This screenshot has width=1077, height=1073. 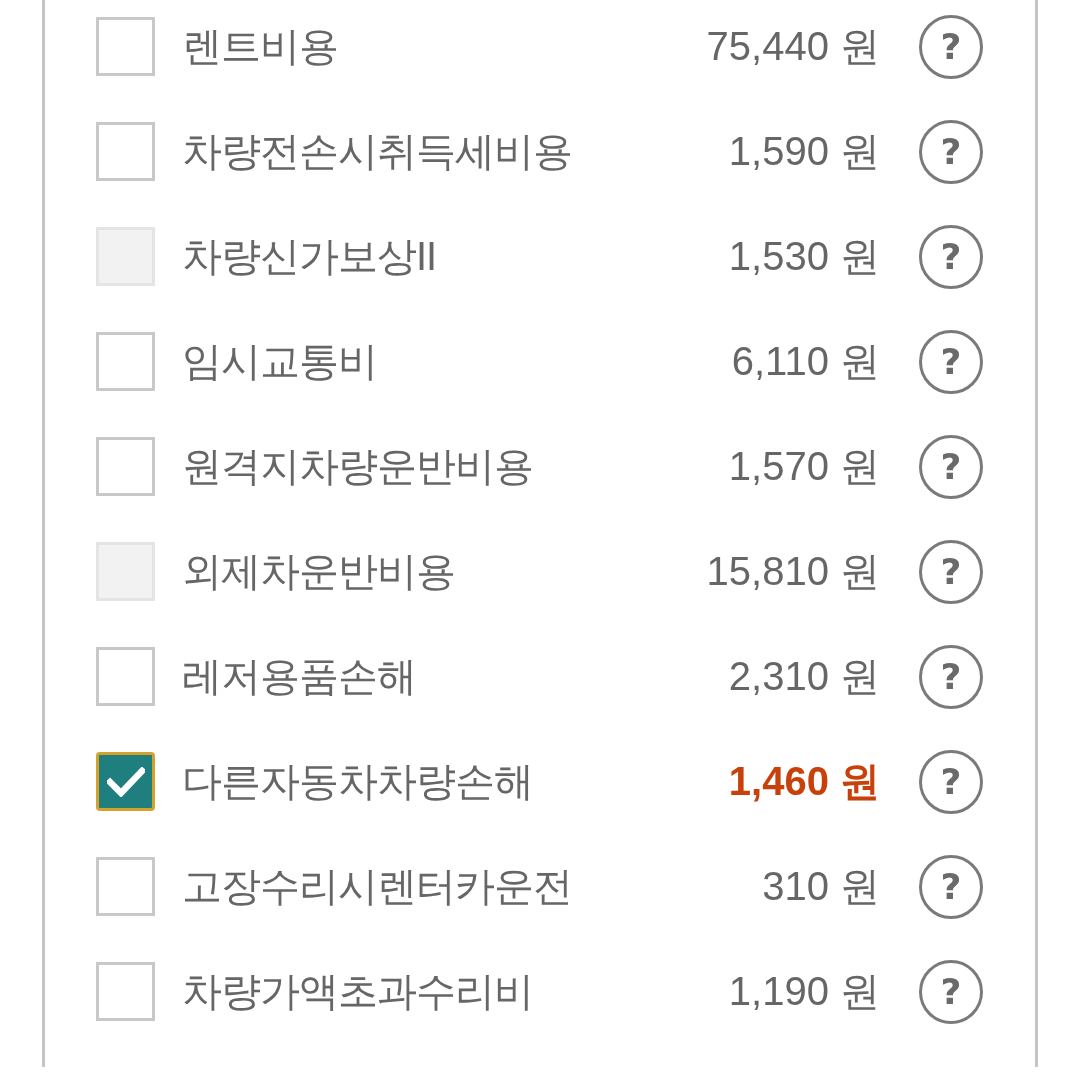 I want to click on coverage-label: 차량전손시취득세비용, so click(x=377, y=151).